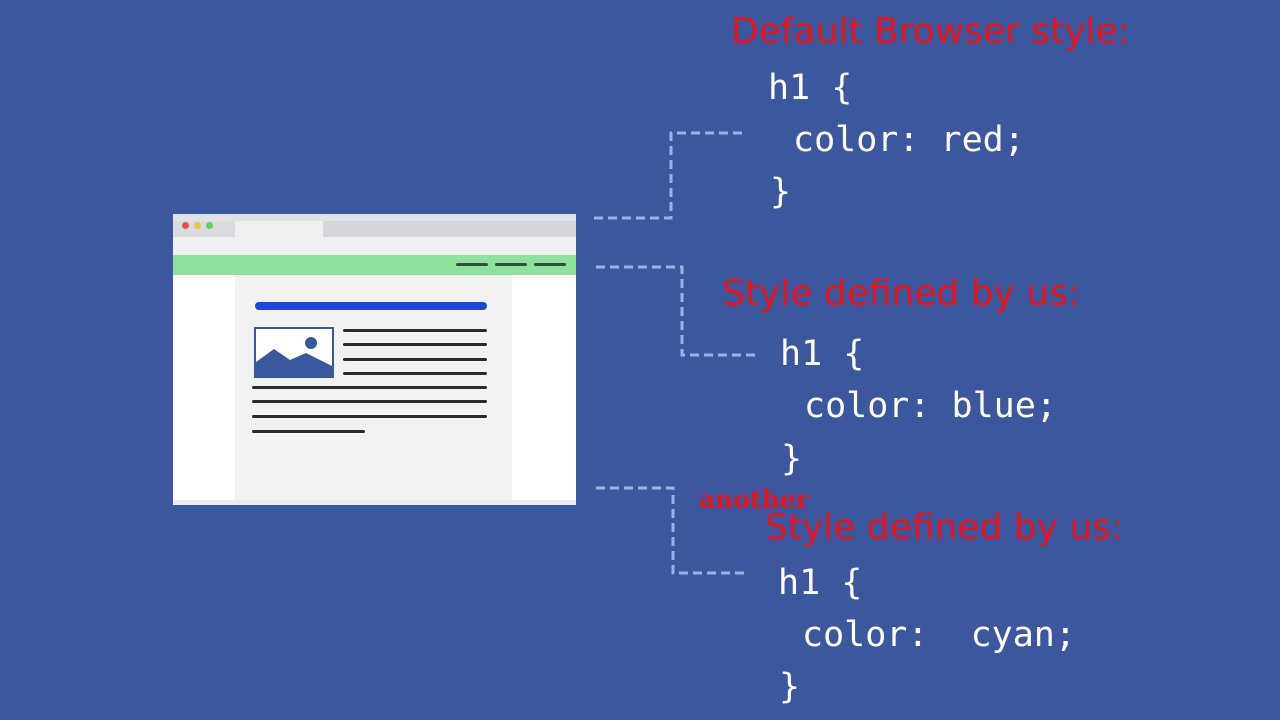 This screenshot has height=720, width=1280. What do you see at coordinates (279, 229) in the screenshot?
I see `browser-active-tab` at bounding box center [279, 229].